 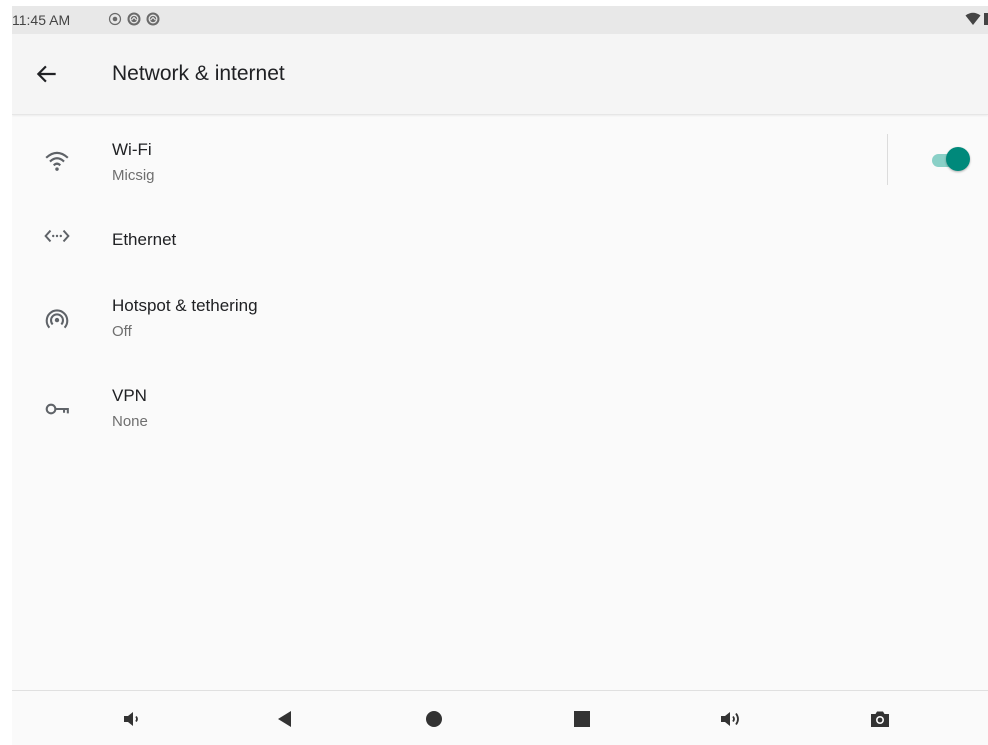 What do you see at coordinates (122, 331) in the screenshot?
I see `hotspot-subtitle: Off` at bounding box center [122, 331].